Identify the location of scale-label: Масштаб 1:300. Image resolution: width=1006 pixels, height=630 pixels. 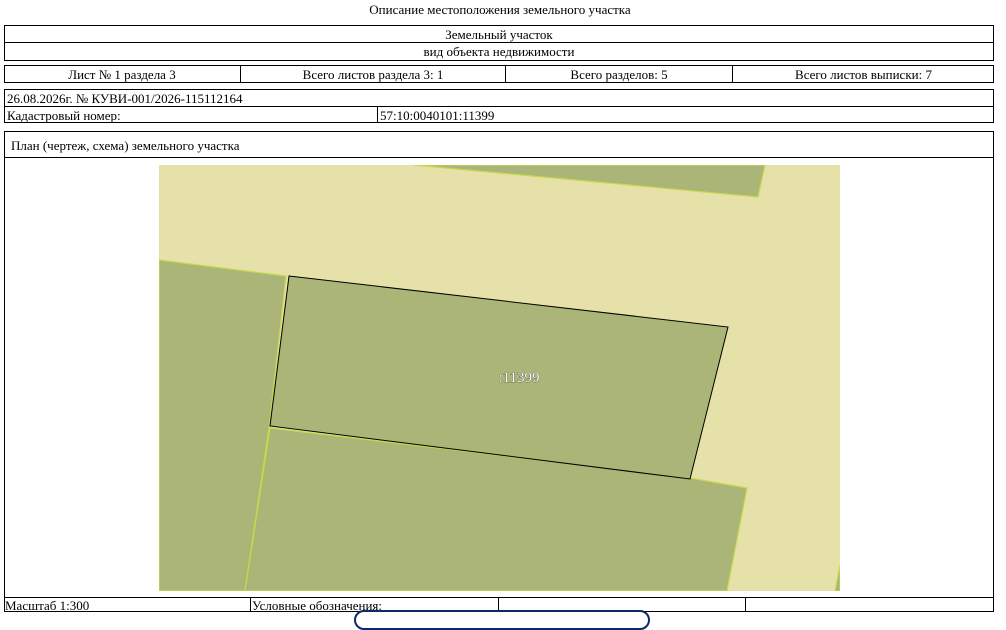
(47, 605).